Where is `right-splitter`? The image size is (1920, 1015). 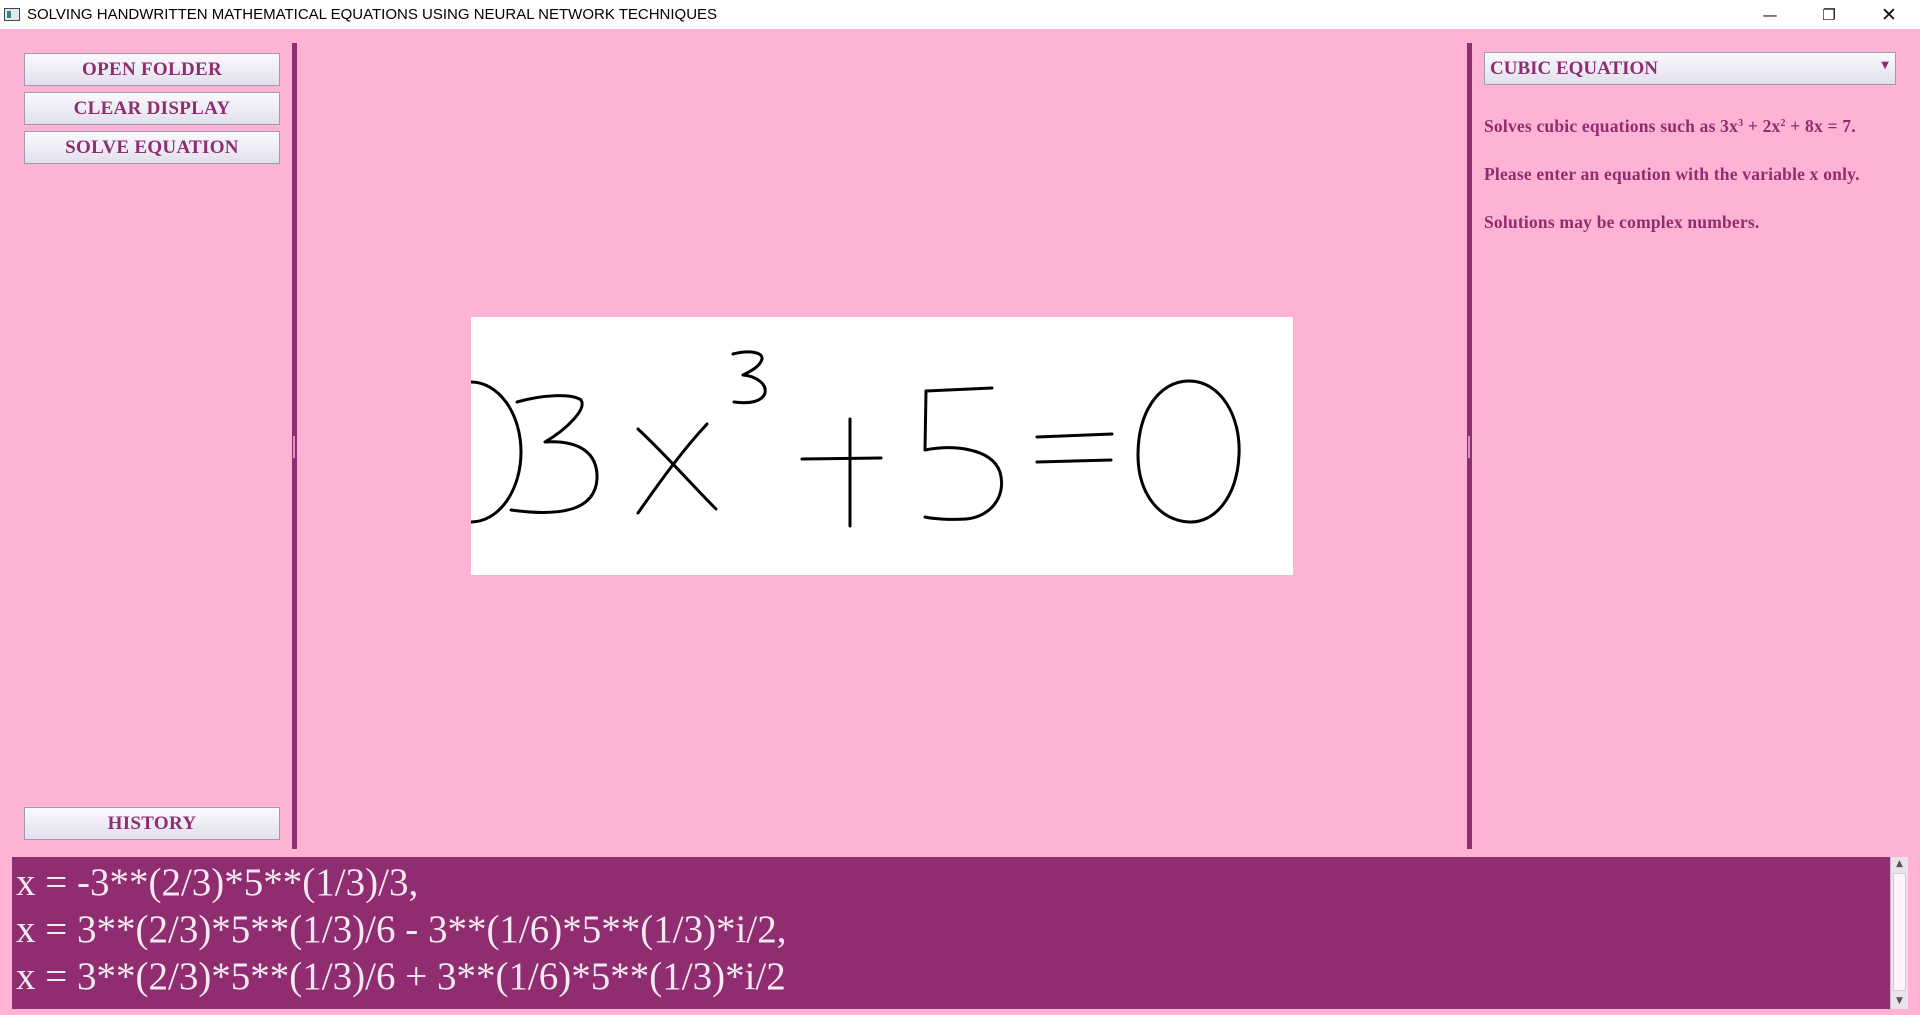
right-splitter is located at coordinates (1469, 446).